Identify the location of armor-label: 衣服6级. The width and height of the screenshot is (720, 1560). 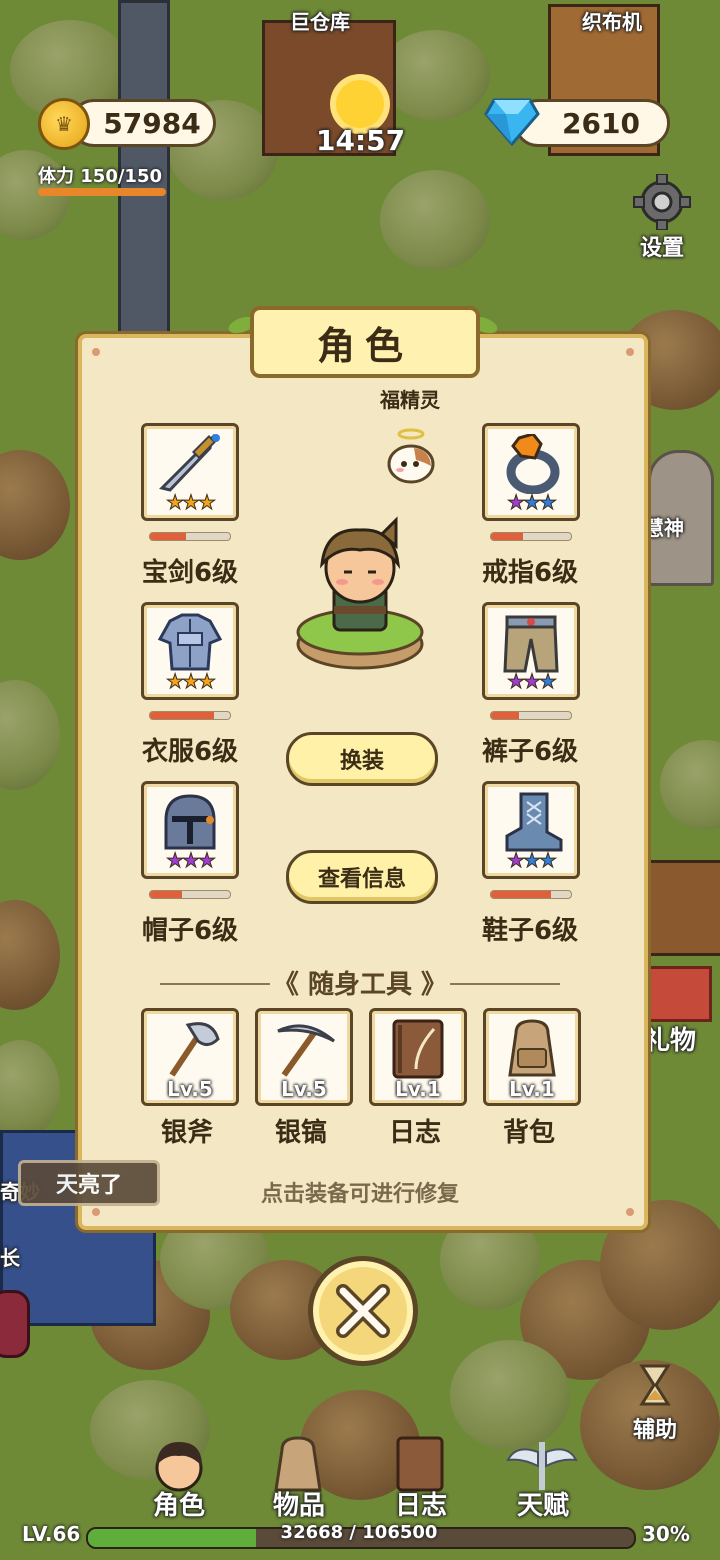
(190, 752).